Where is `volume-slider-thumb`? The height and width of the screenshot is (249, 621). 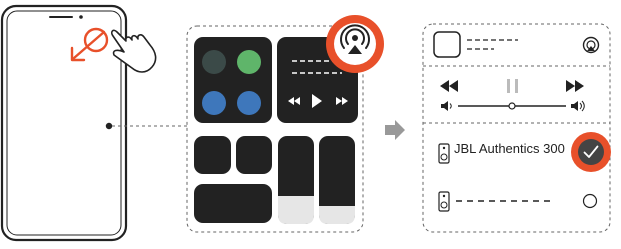
volume-slider-thumb is located at coordinates (512, 106).